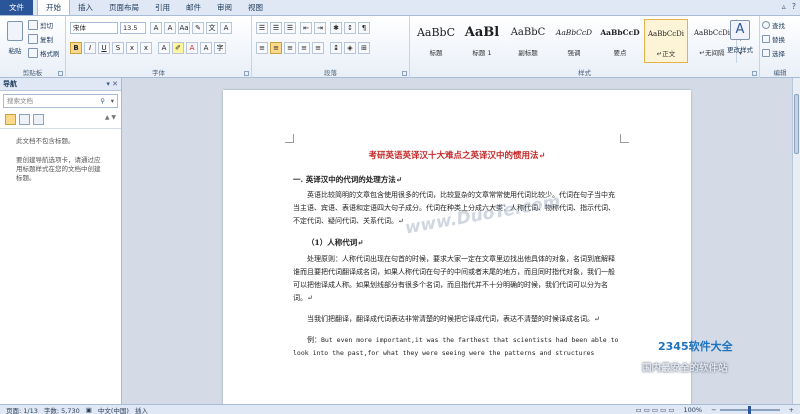 This screenshot has width=800, height=414. Describe the element at coordinates (574, 41) in the screenshot. I see `style-emphasis: AaBbCcD 强调` at that location.